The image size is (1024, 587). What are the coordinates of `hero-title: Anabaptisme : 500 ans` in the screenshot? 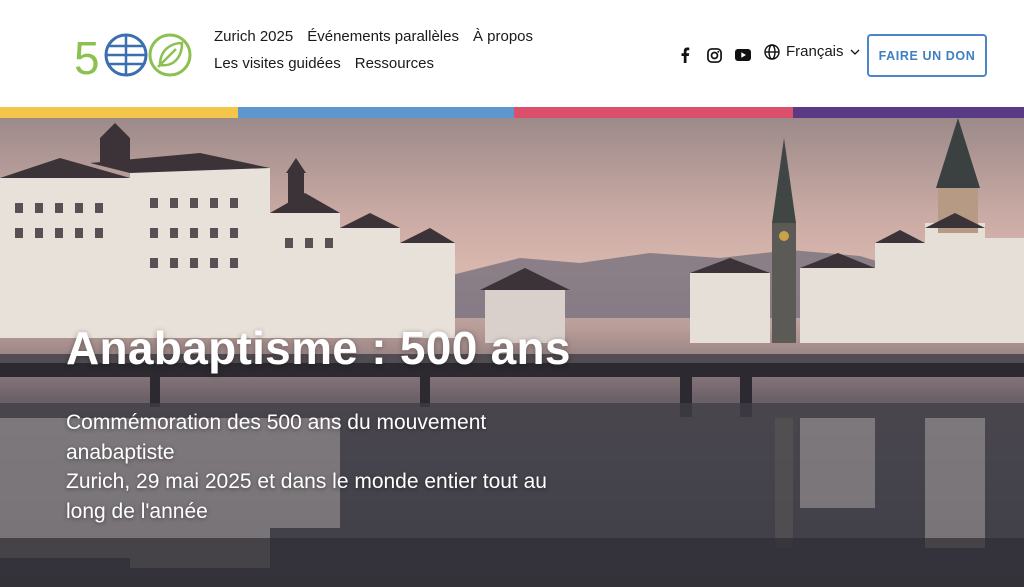 It's located at (318, 348).